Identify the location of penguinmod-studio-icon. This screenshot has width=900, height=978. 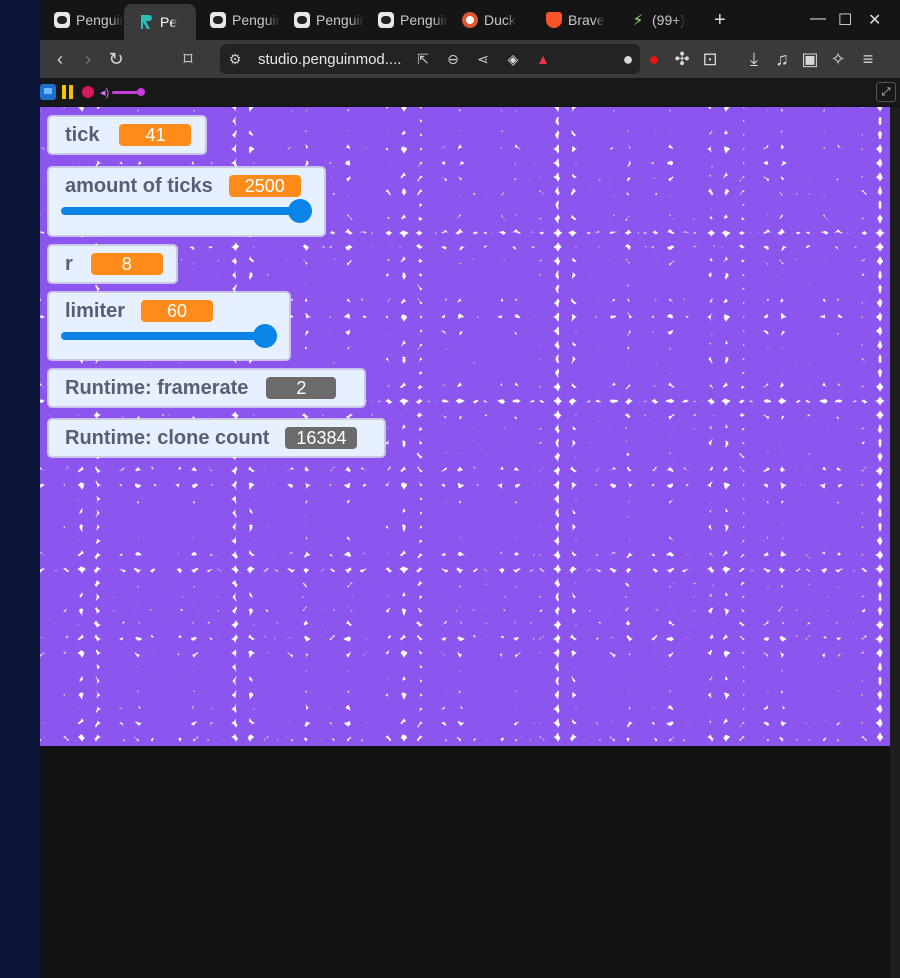
(146, 22).